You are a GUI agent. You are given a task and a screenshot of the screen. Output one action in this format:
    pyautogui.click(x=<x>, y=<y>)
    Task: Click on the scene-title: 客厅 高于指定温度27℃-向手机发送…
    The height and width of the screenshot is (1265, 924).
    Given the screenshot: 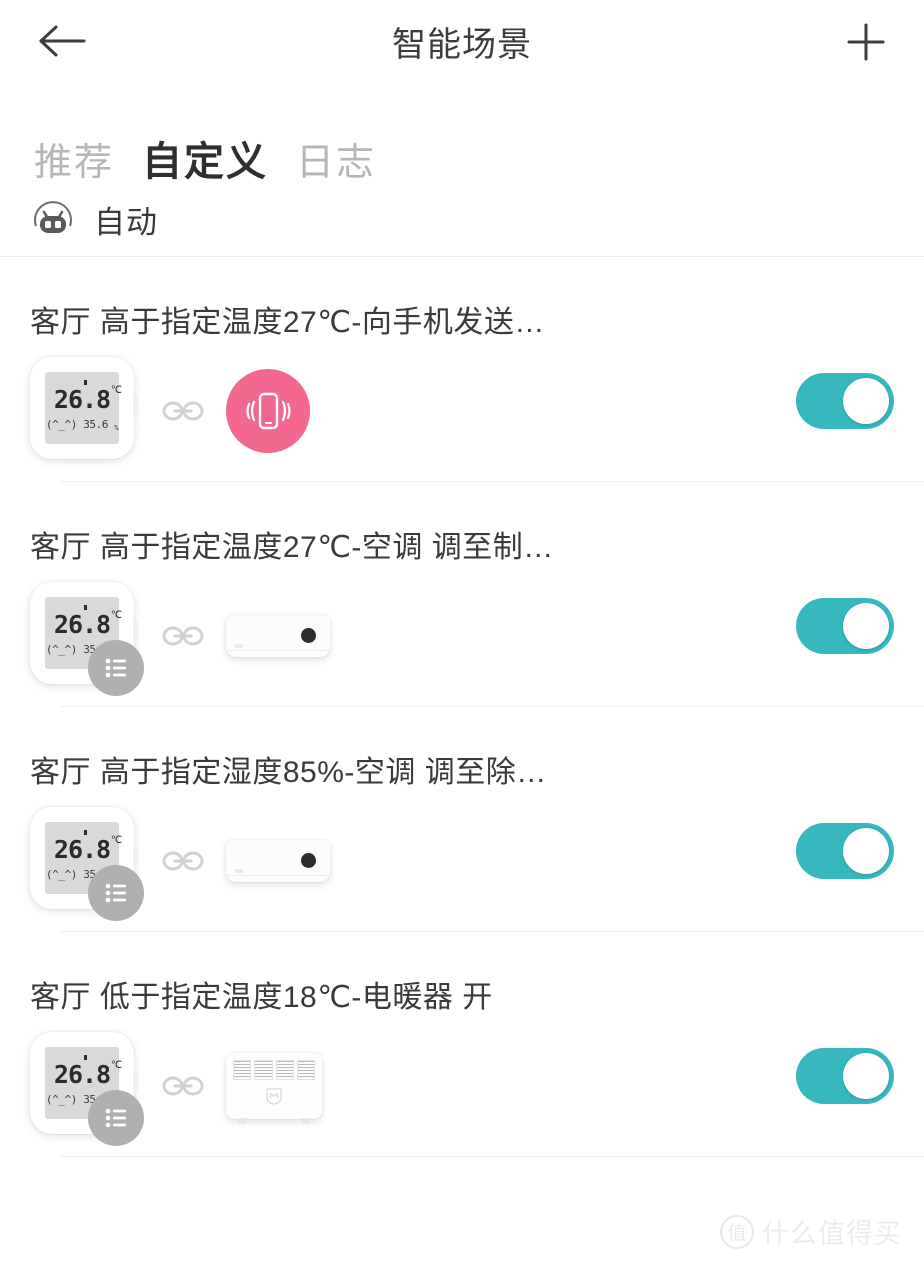 What is the action you would take?
    pyautogui.click(x=287, y=322)
    